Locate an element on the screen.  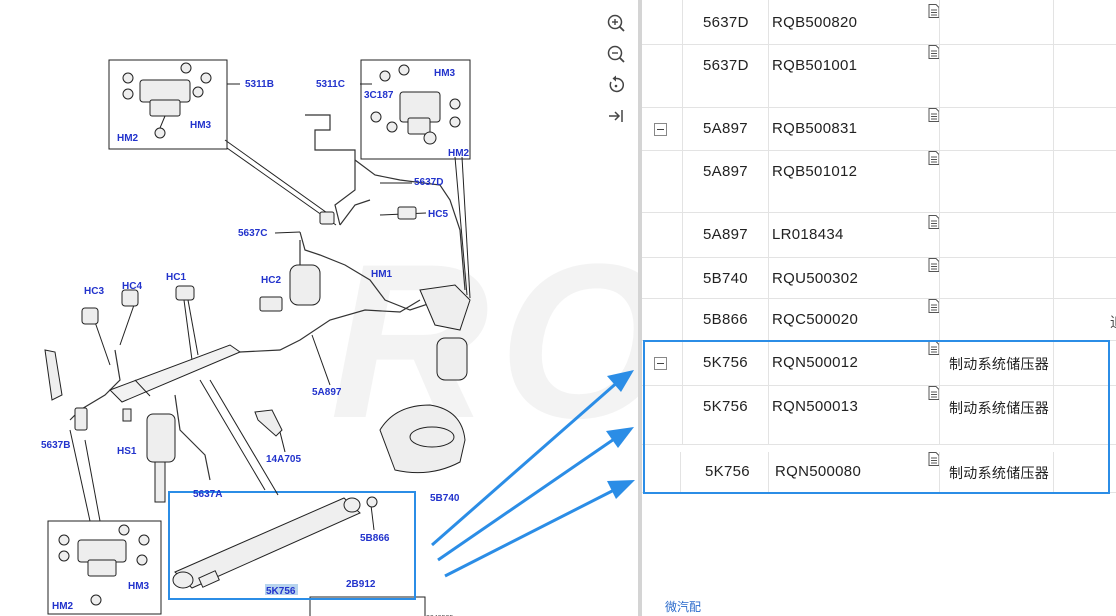
table-row: 5A897 RQB501012 is located at coordinates (879, 181).